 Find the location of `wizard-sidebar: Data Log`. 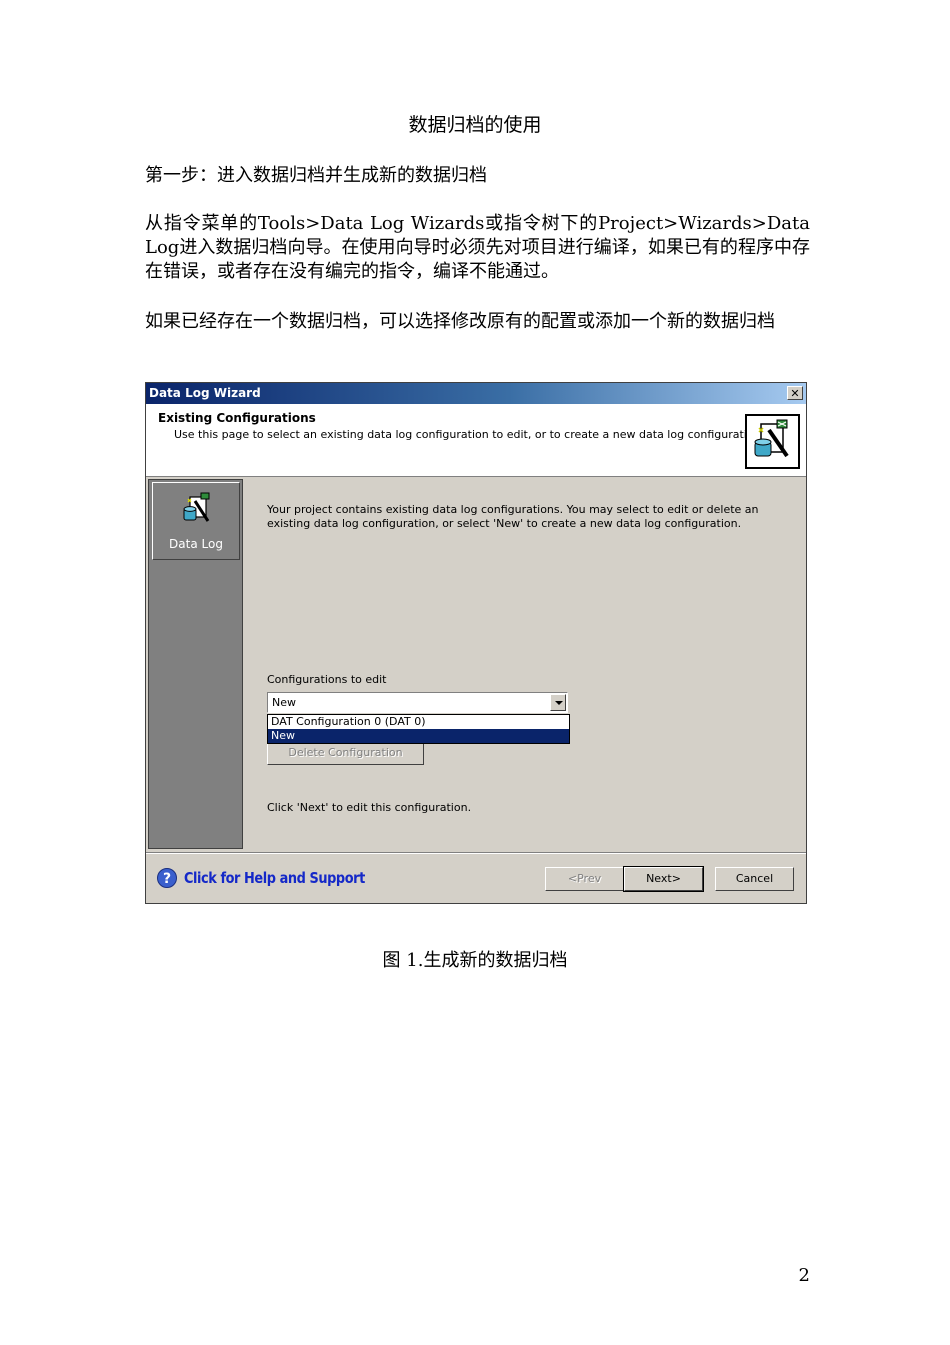

wizard-sidebar: Data Log is located at coordinates (195, 664).